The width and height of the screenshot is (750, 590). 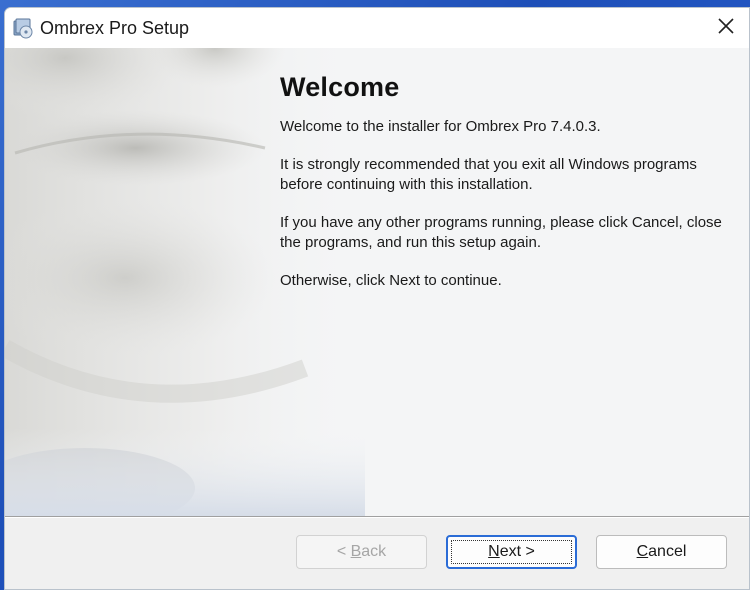 I want to click on title-bar: Ombrex Pro Setup, so click(x=377, y=28).